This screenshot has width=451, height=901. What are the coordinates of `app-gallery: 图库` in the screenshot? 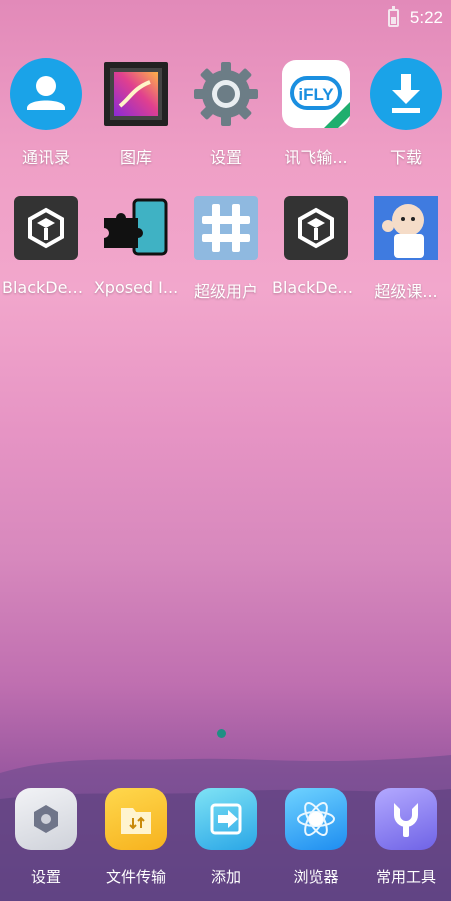 It's located at (136, 125).